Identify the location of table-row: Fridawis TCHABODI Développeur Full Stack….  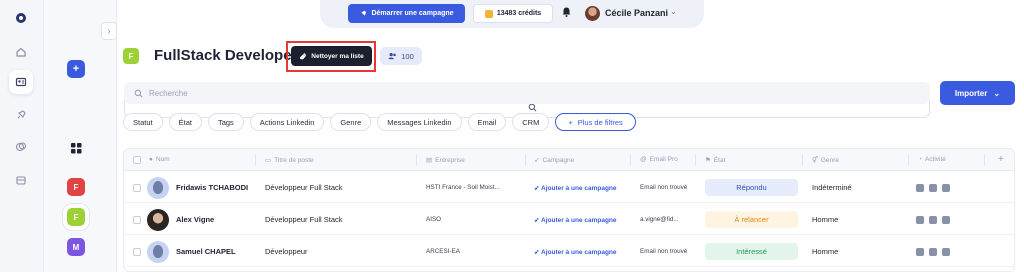
(569, 187).